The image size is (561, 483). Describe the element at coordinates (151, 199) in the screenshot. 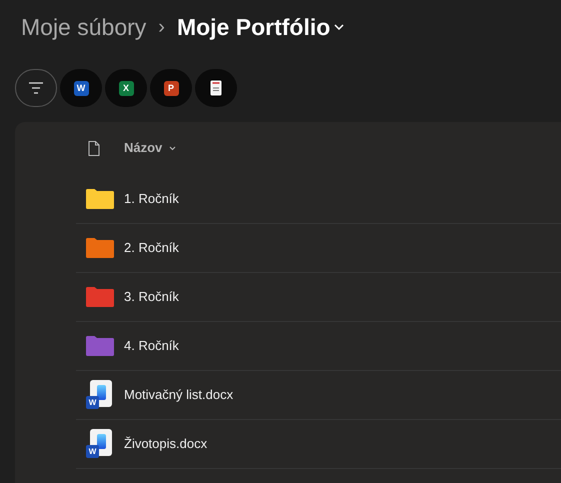

I see `file-name: 1. Ročník` at that location.